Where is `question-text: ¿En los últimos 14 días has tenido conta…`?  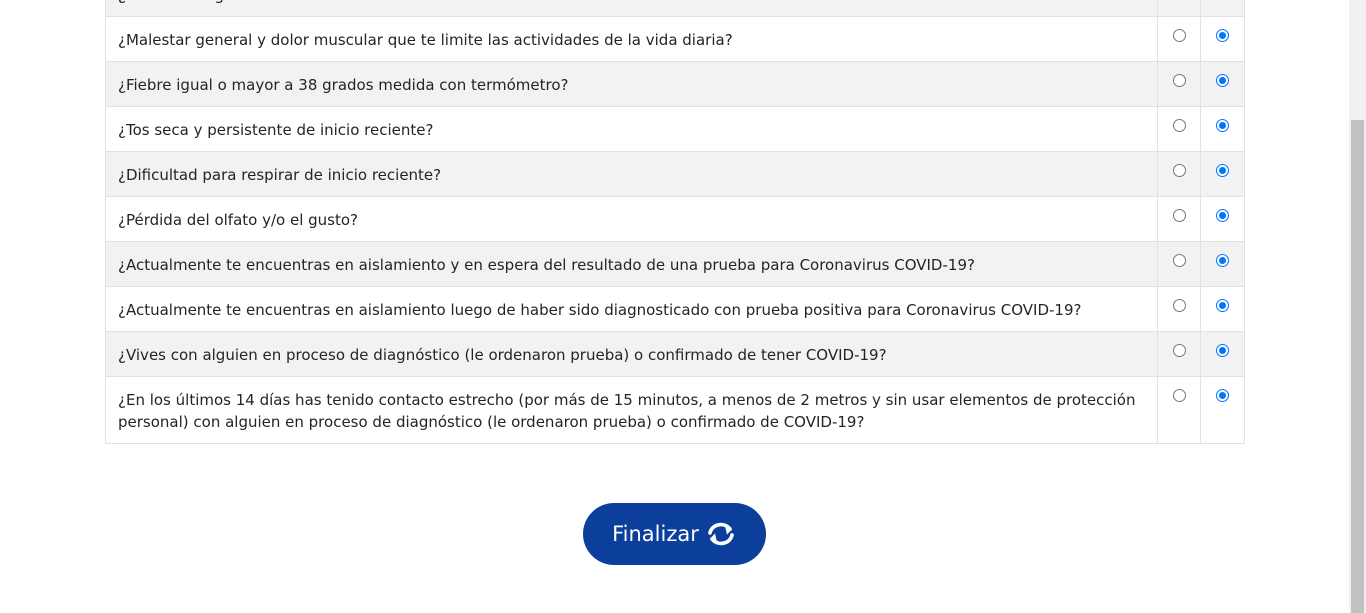
question-text: ¿En los últimos 14 días has tenido conta… is located at coordinates (627, 411).